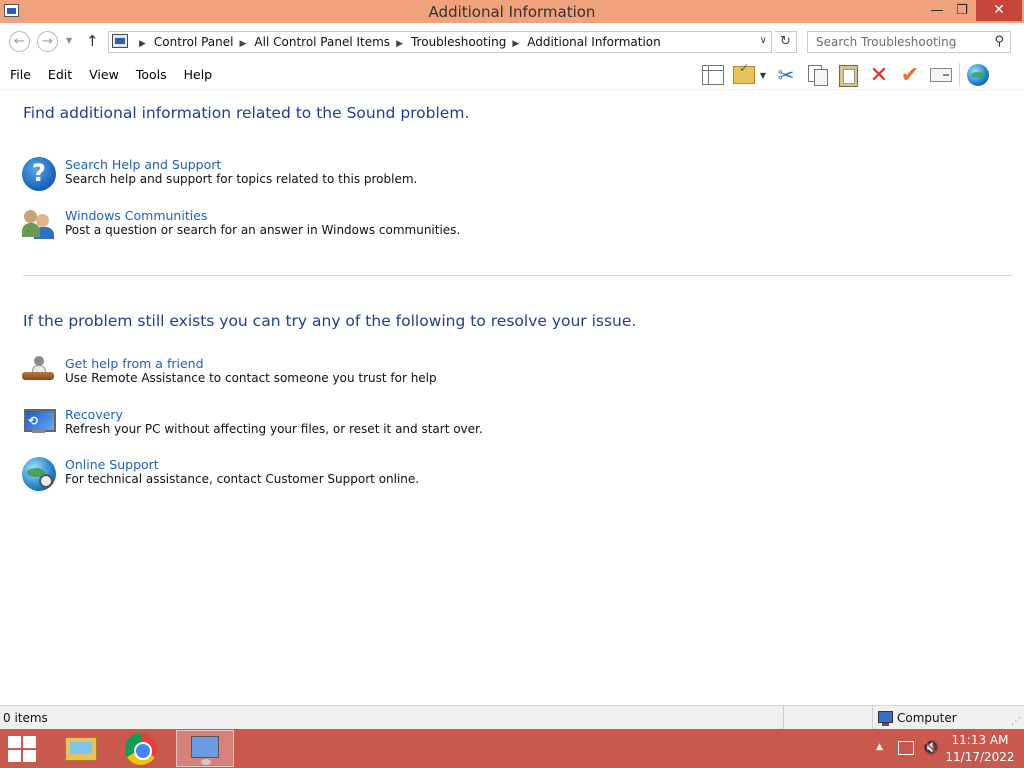 This screenshot has width=1024, height=768. I want to click on taskbar-chrome, so click(142, 748).